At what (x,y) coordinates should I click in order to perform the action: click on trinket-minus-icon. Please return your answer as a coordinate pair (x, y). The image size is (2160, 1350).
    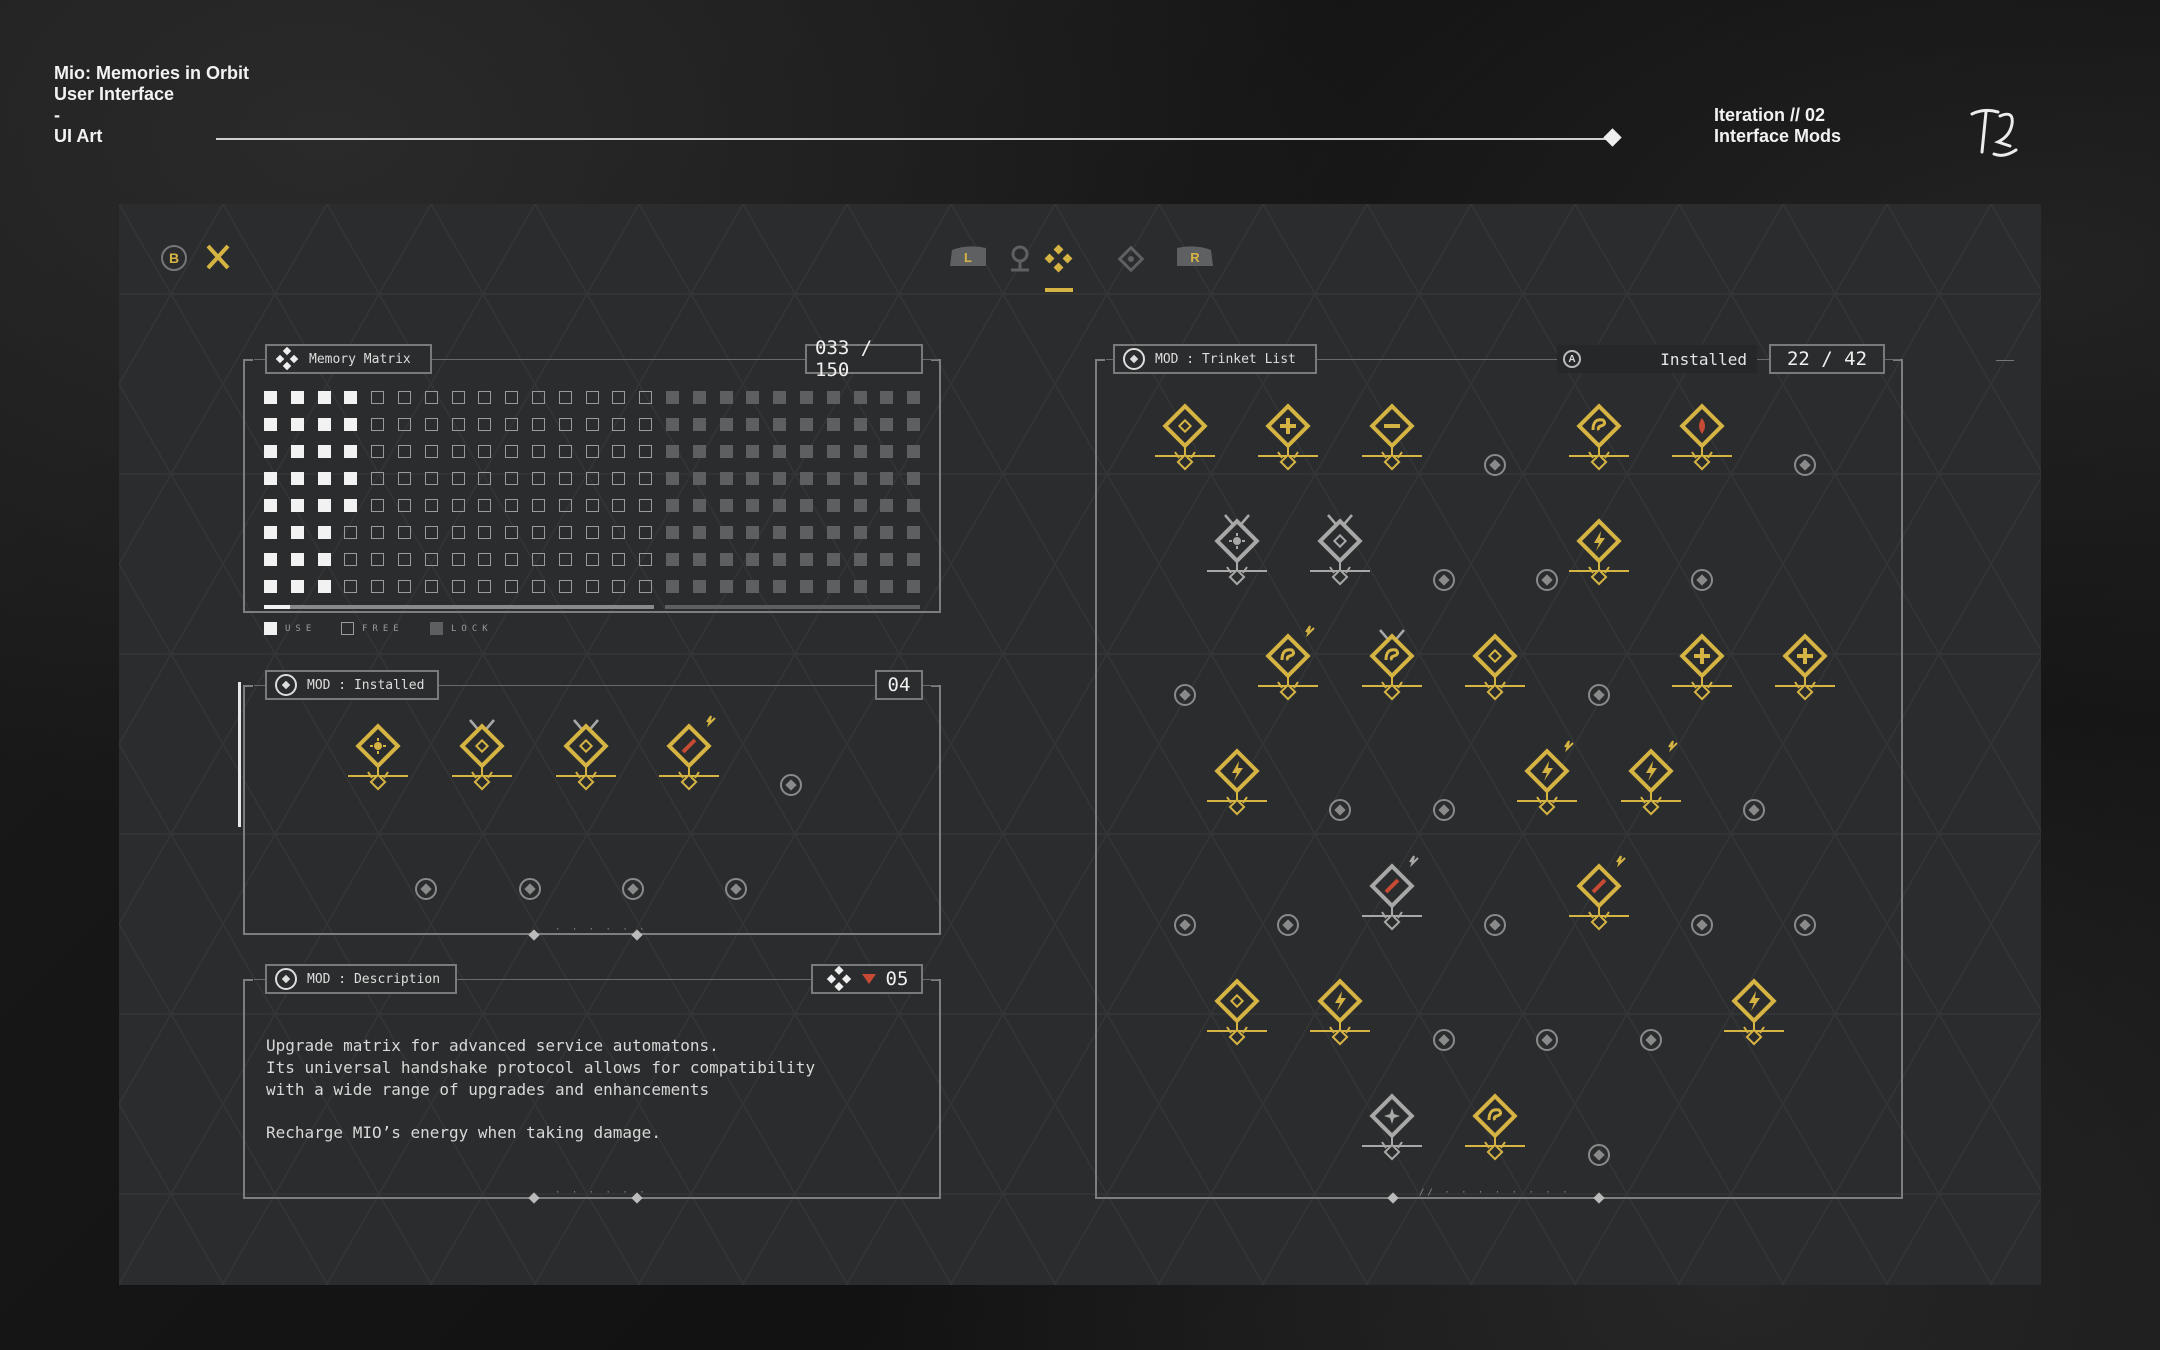
    Looking at the image, I should click on (1392, 439).